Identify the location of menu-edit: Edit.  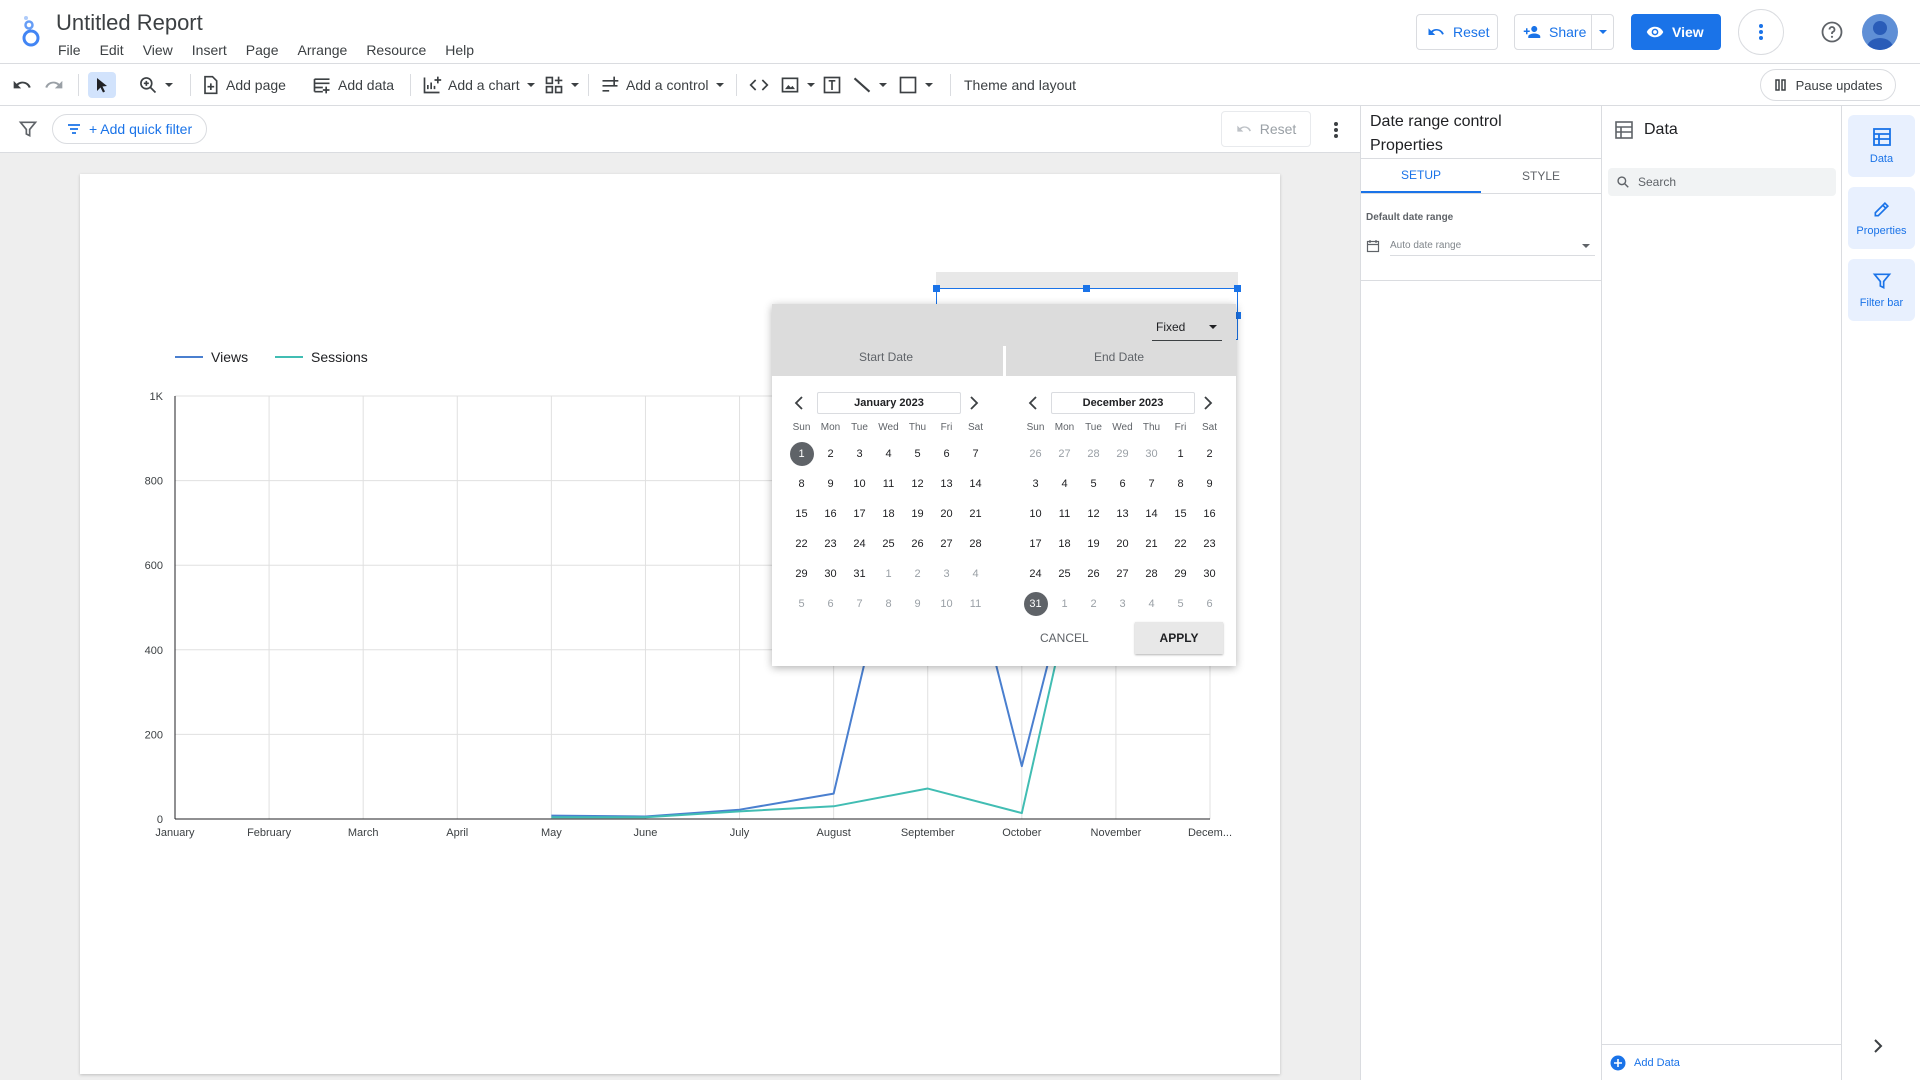
(115, 50).